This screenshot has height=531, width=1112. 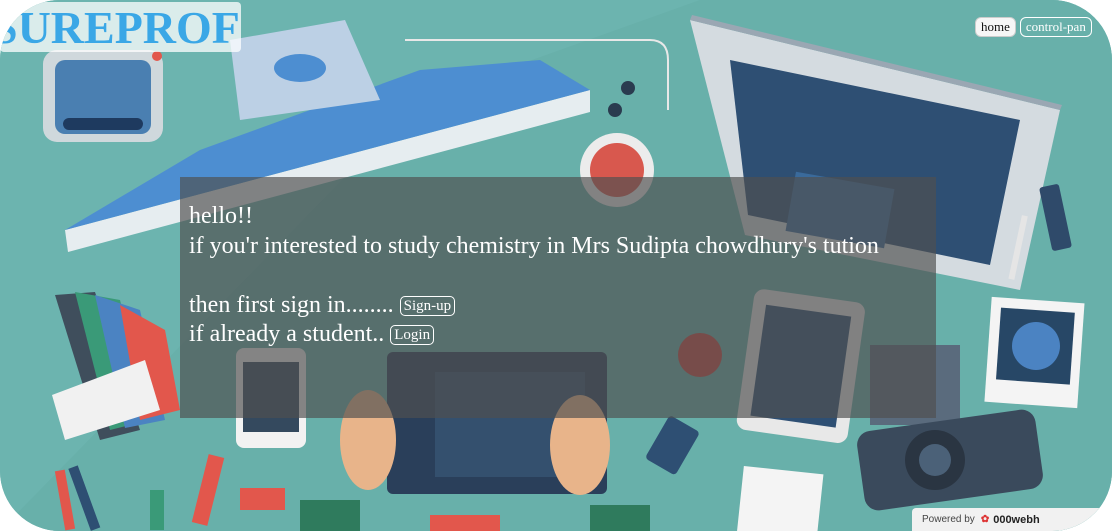 I want to click on top-nav: home control-pan, so click(x=1033, y=27).